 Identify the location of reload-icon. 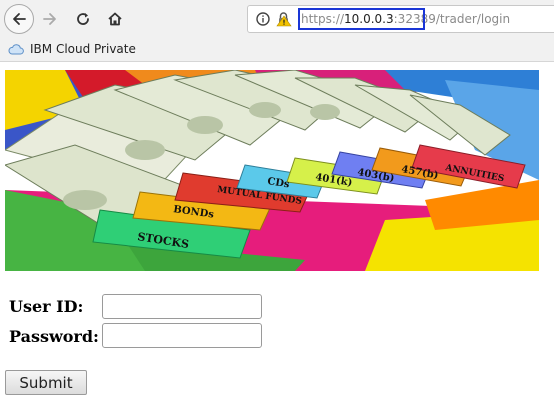
(83, 19).